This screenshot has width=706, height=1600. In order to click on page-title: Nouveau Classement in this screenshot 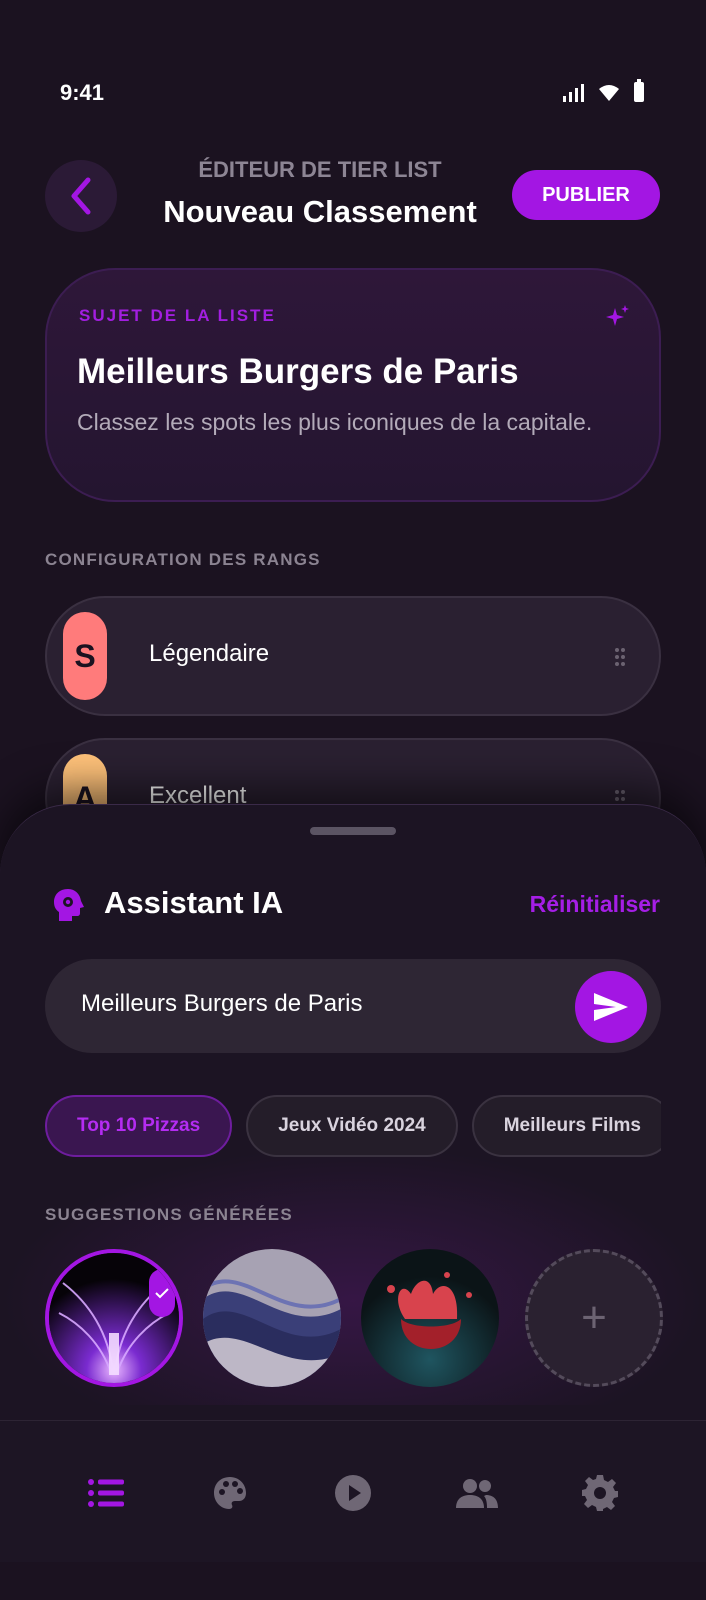, I will do `click(320, 211)`.